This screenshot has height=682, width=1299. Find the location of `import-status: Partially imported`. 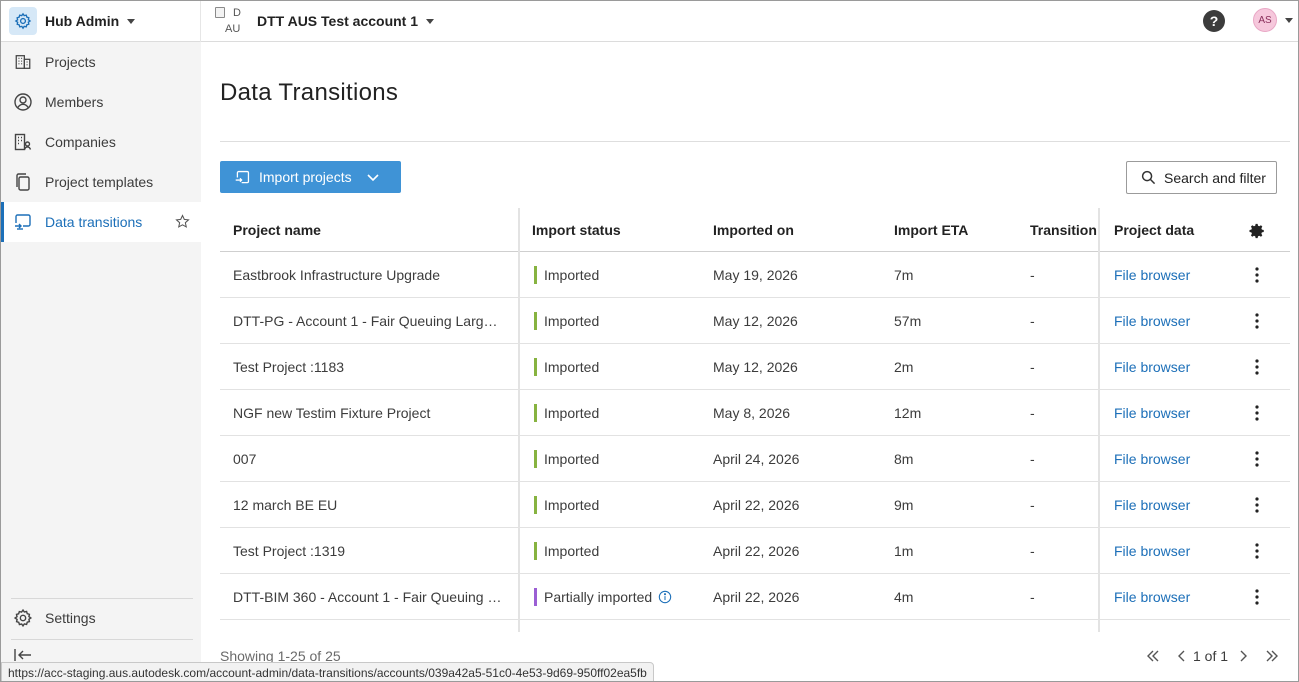

import-status: Partially imported is located at coordinates (598, 596).